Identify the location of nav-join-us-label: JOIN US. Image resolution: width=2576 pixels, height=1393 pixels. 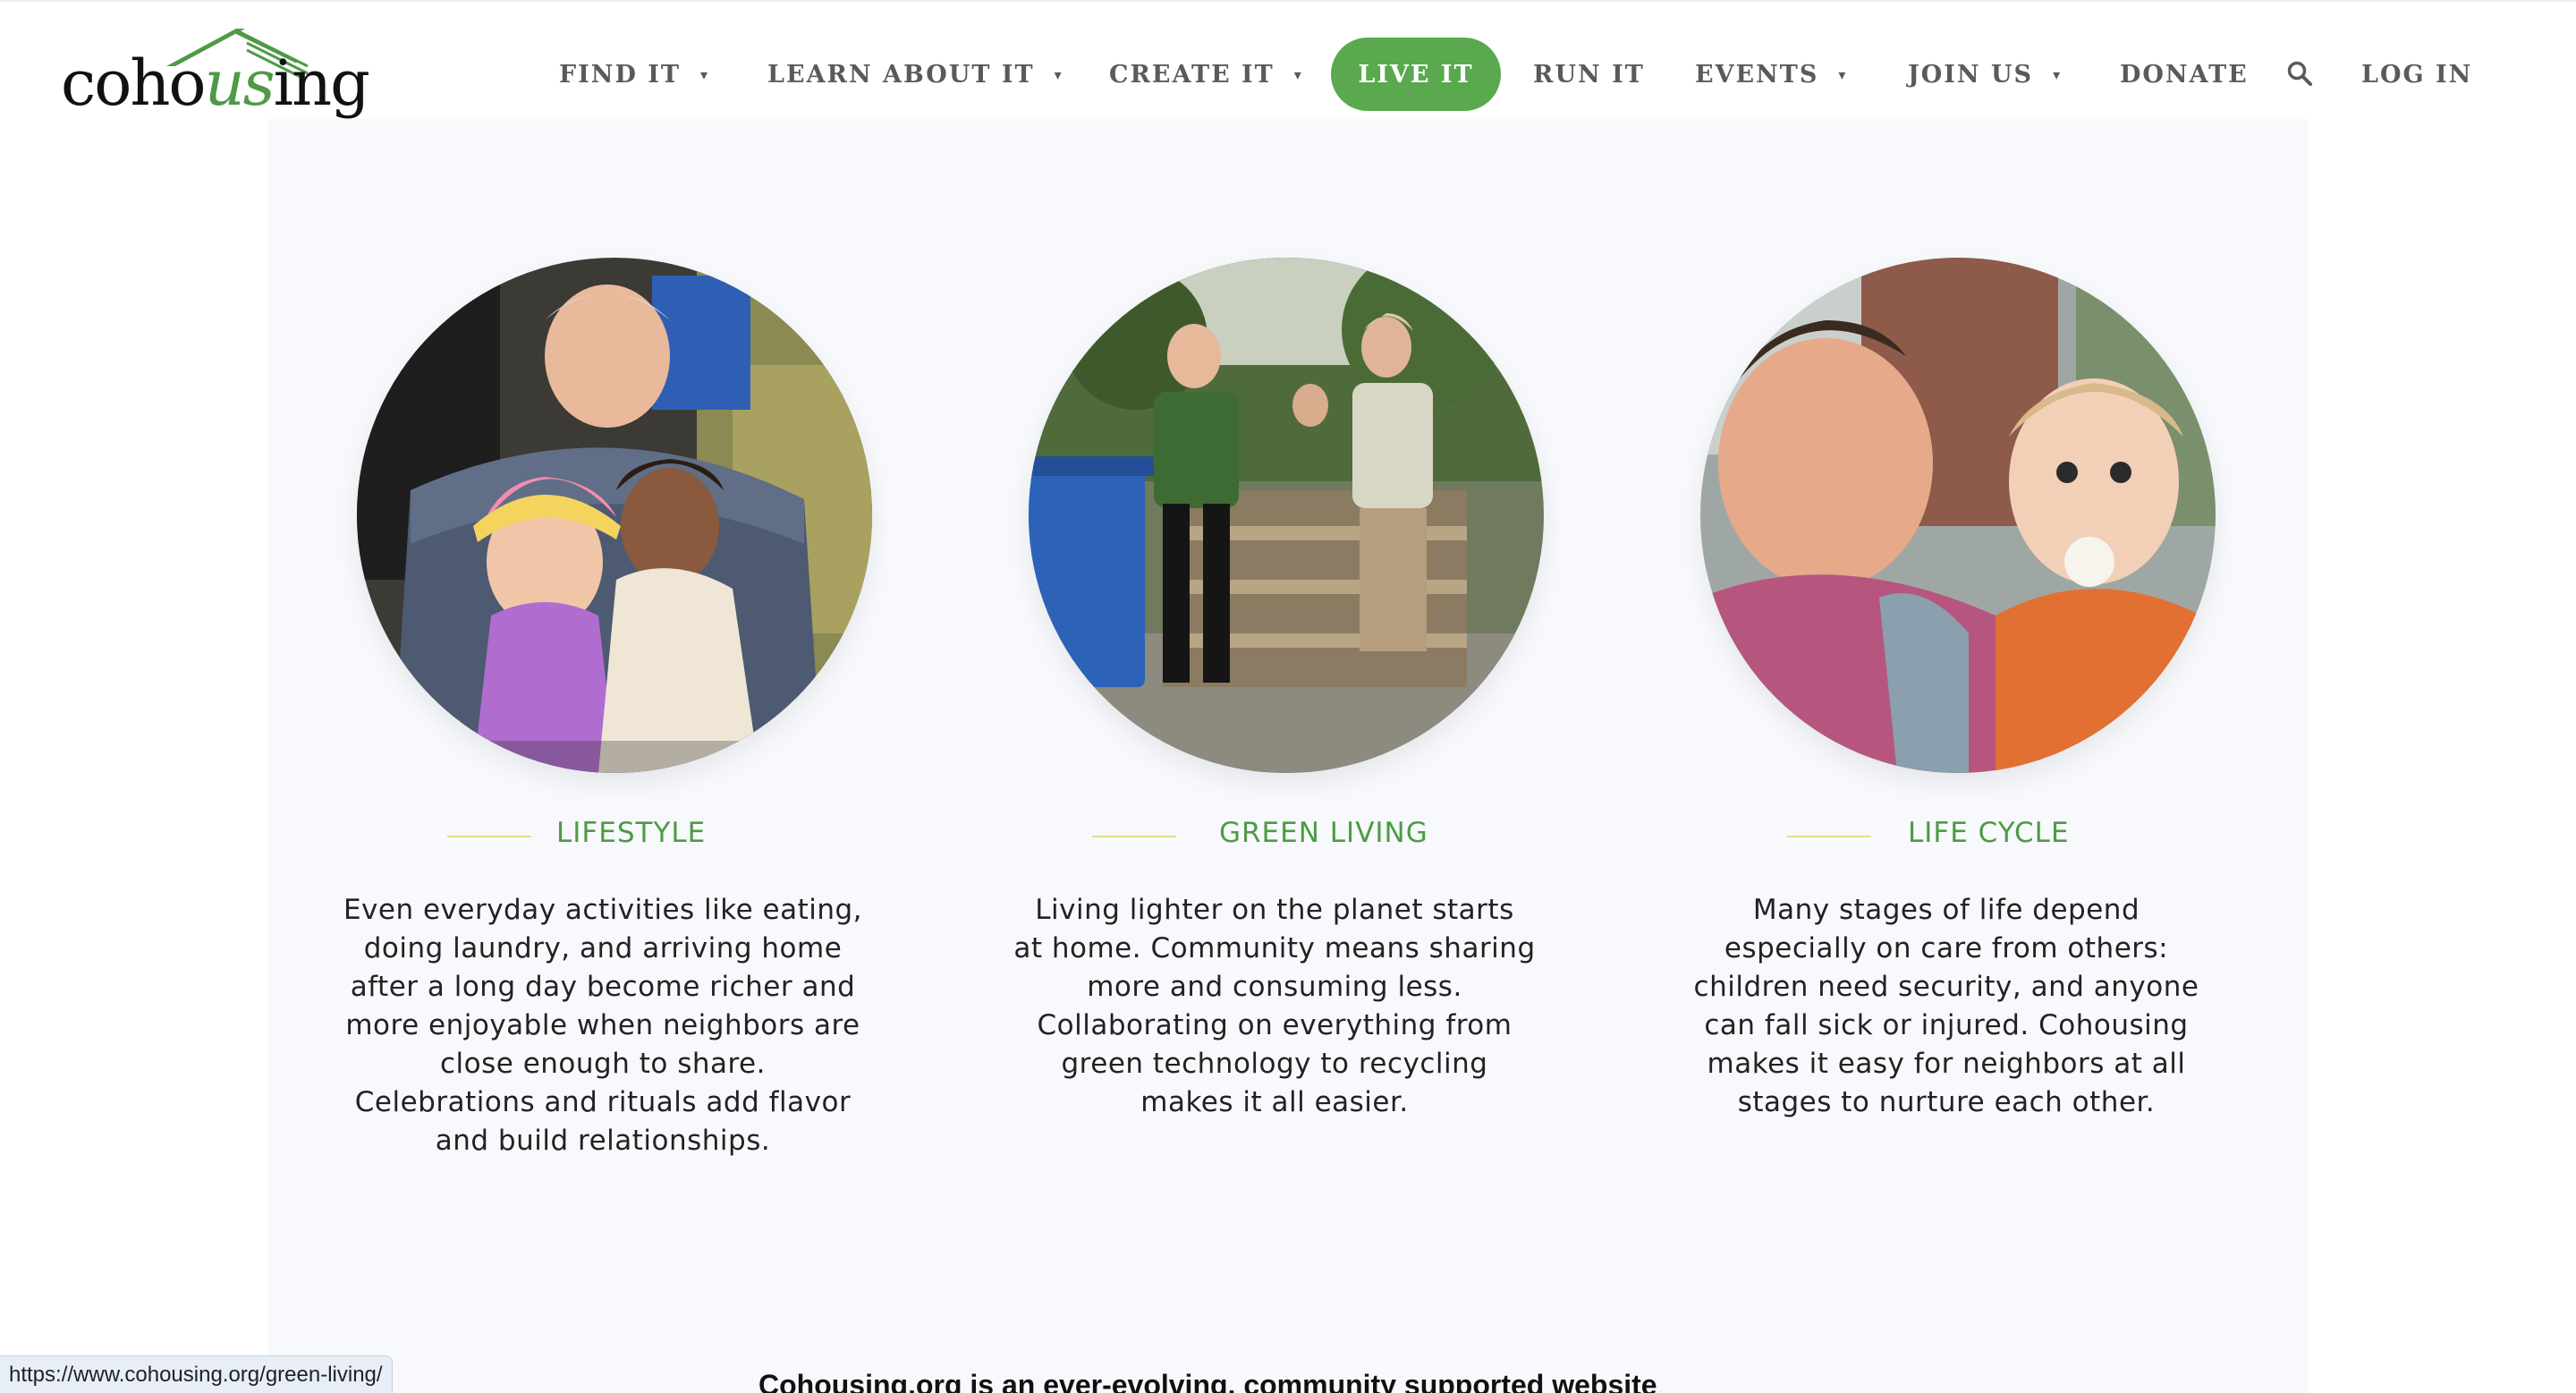
(1971, 74).